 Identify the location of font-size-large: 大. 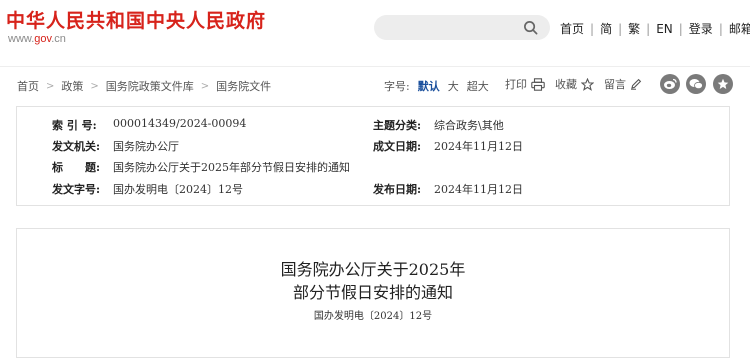
(453, 86).